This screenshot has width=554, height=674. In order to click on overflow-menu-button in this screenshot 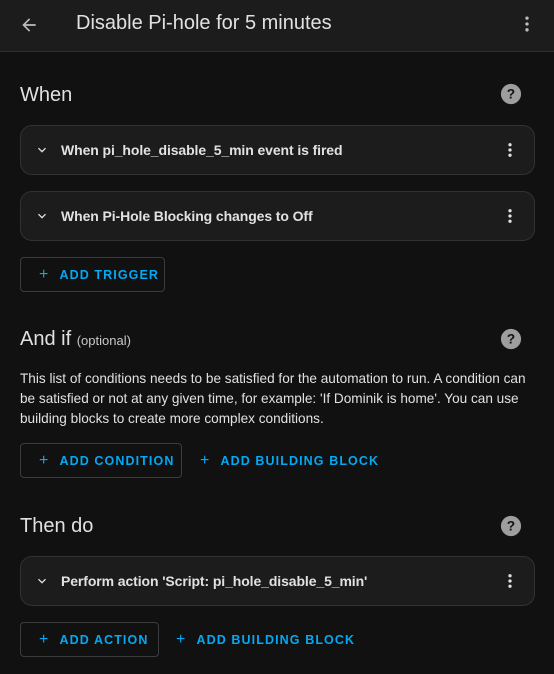, I will do `click(527, 24)`.